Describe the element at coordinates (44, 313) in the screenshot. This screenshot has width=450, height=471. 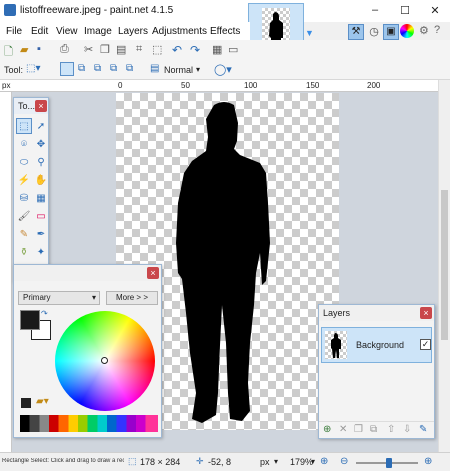
I see `swap-colors-icon: ↷` at that location.